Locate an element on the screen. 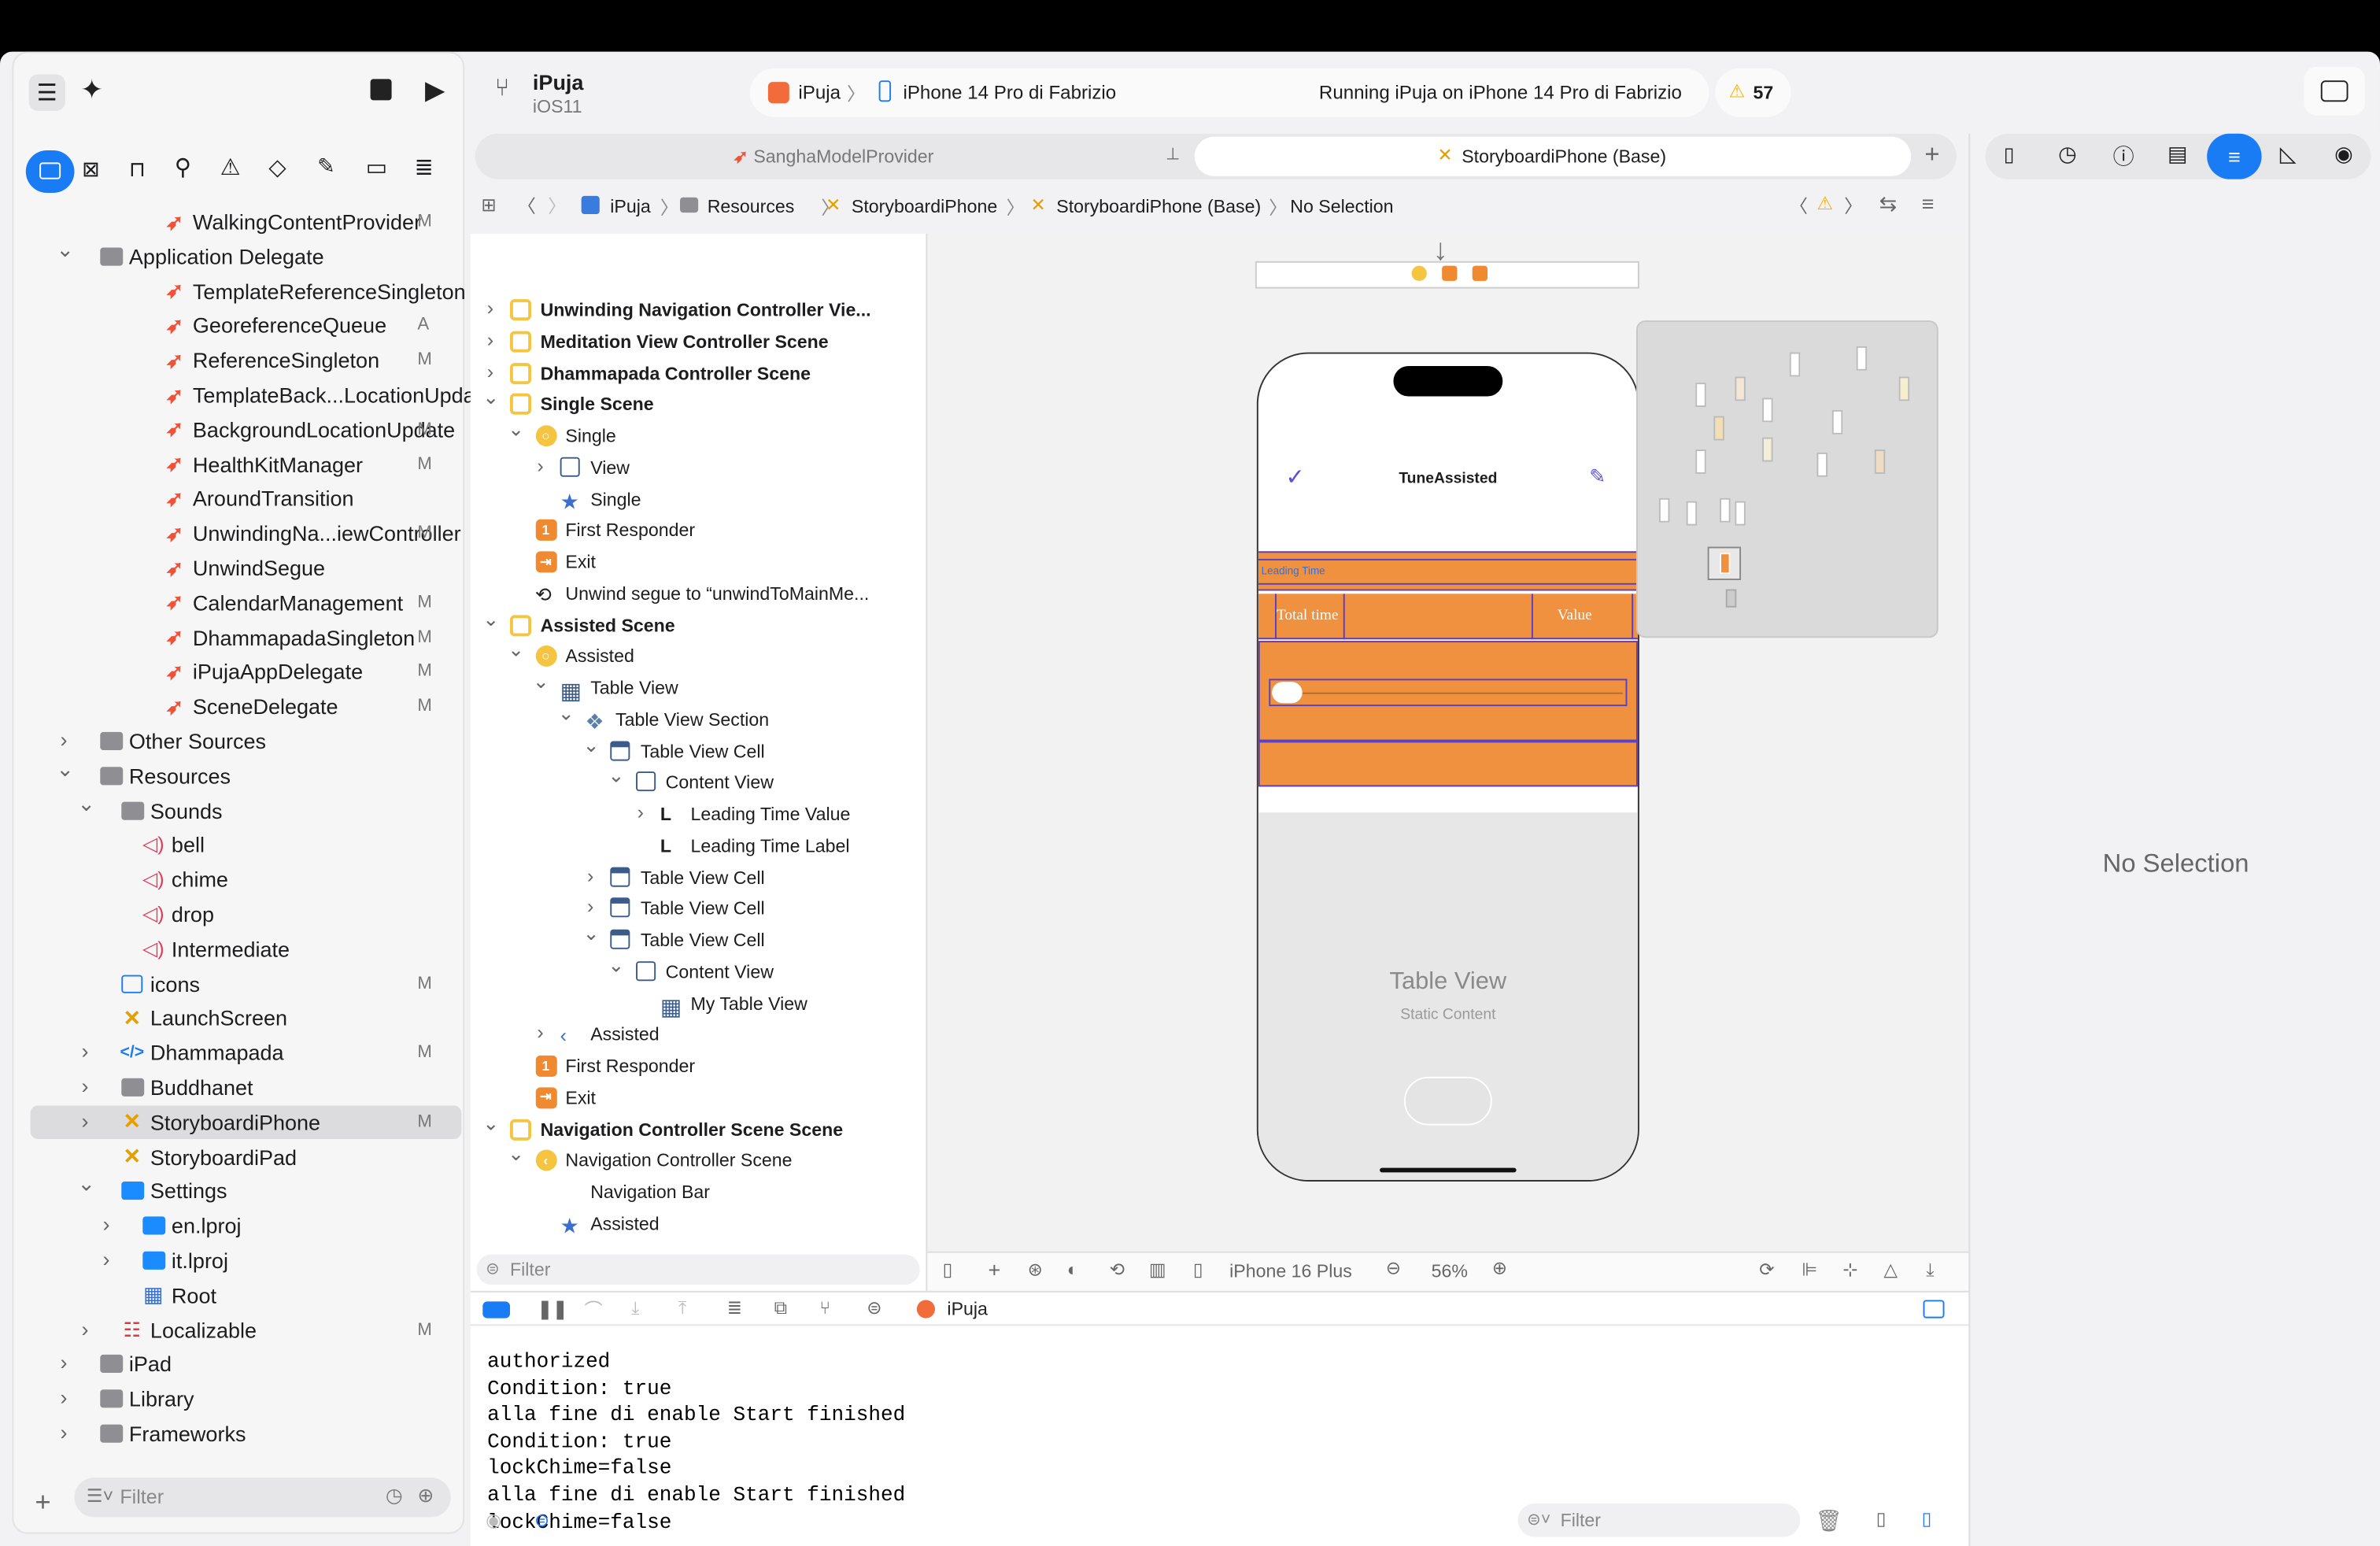  navigator-item: ➶ BackgroundLocationUpdate M is located at coordinates (234, 429).